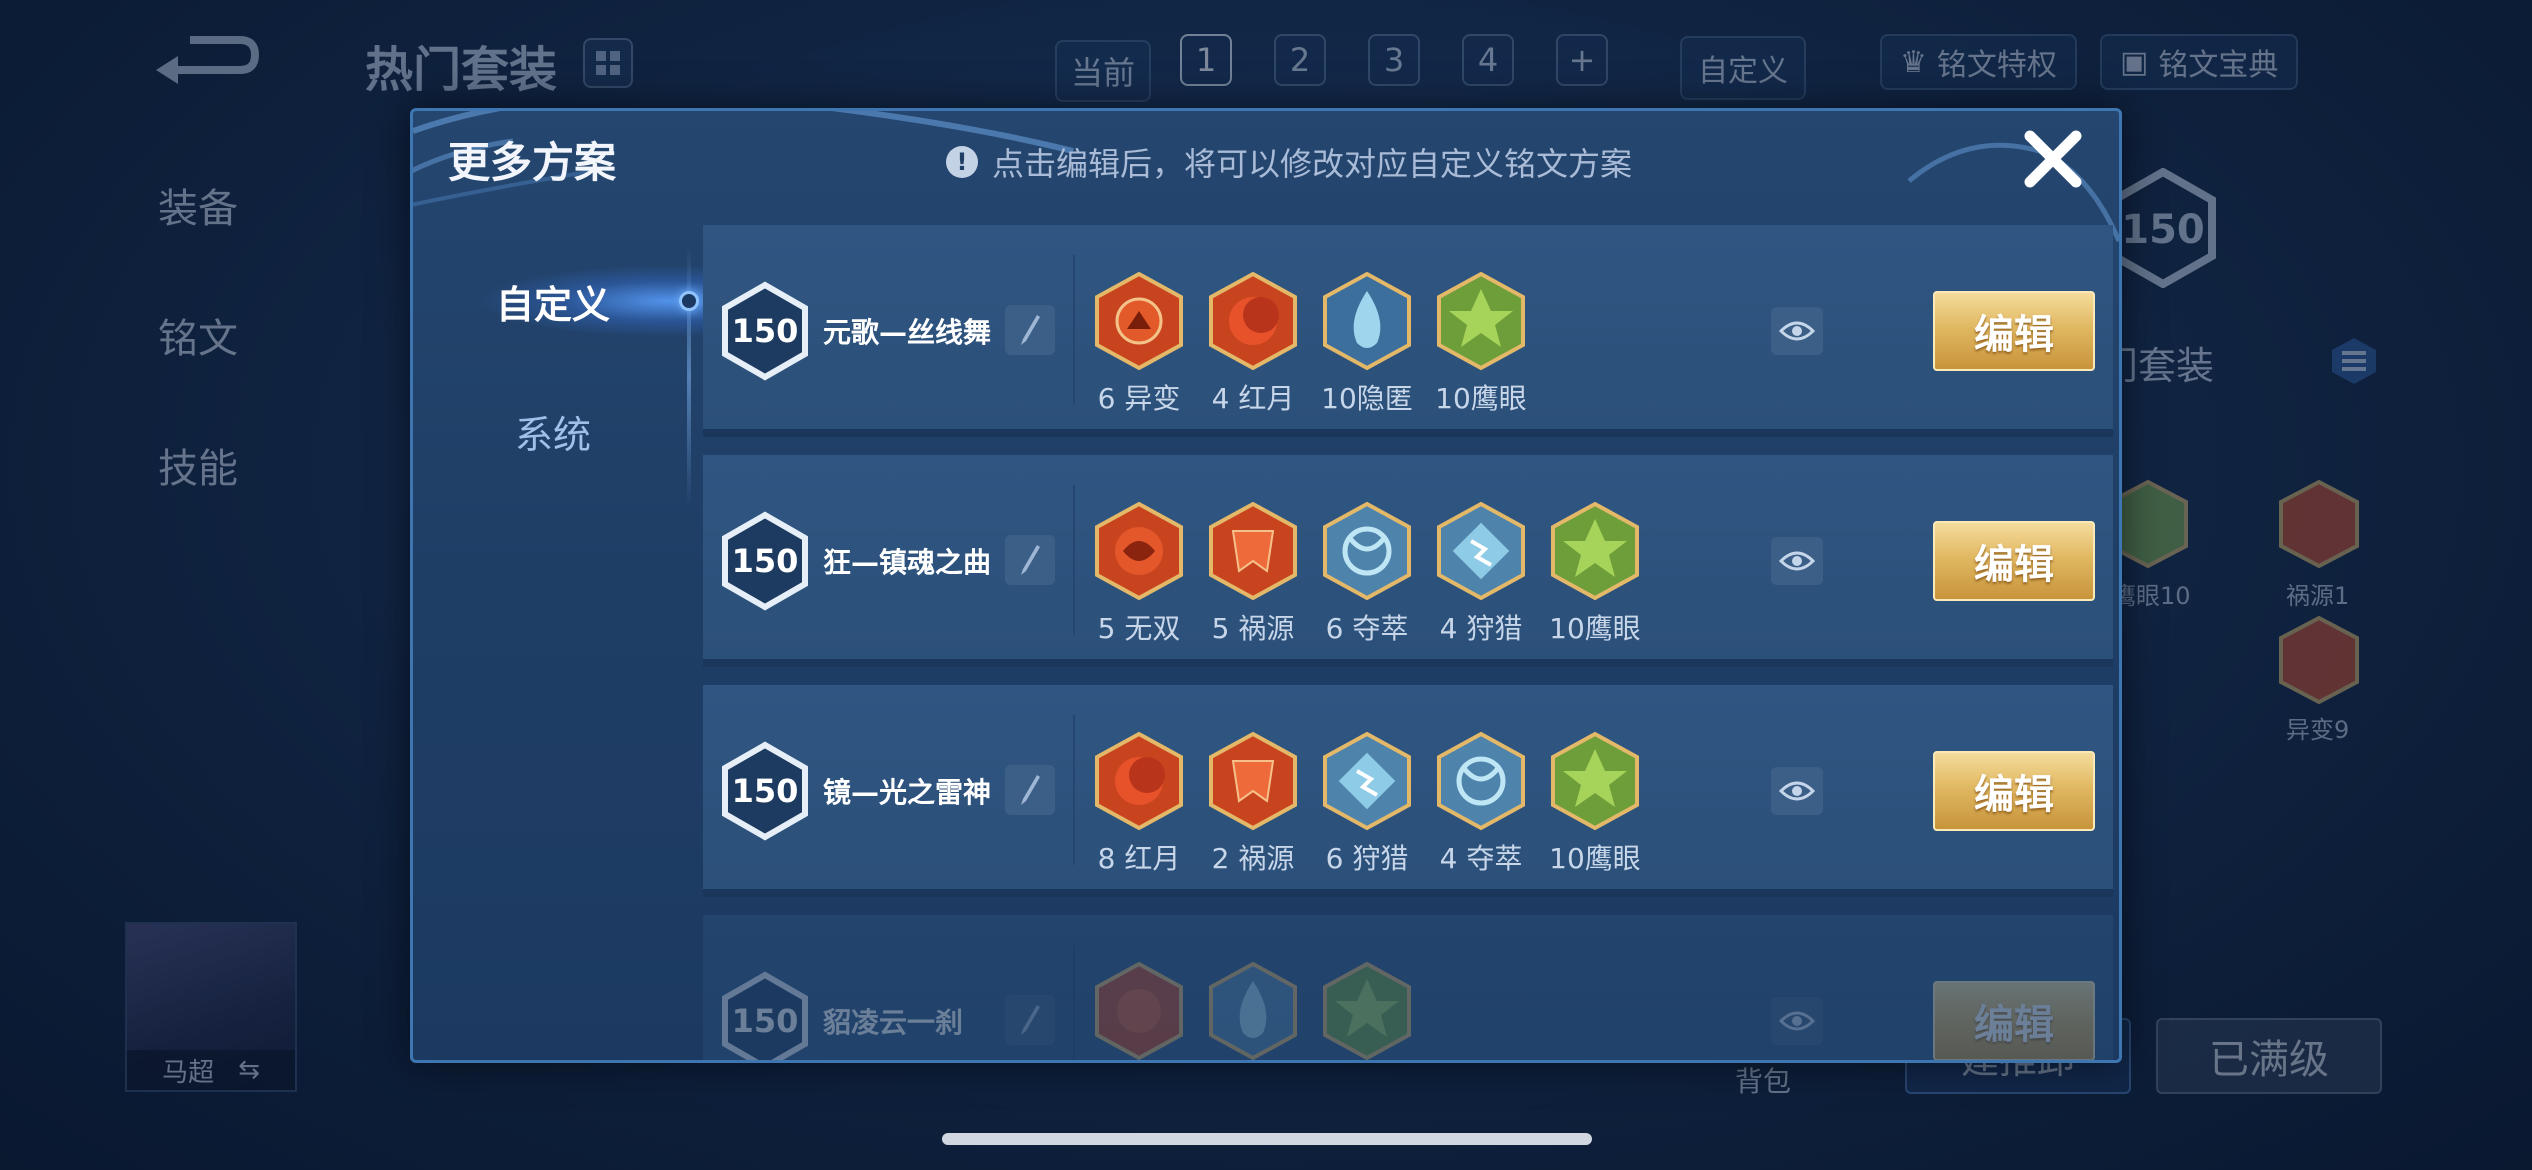  I want to click on notice: ! 点击编辑后，将可以修改对应自定义铭文方案, so click(1289, 162).